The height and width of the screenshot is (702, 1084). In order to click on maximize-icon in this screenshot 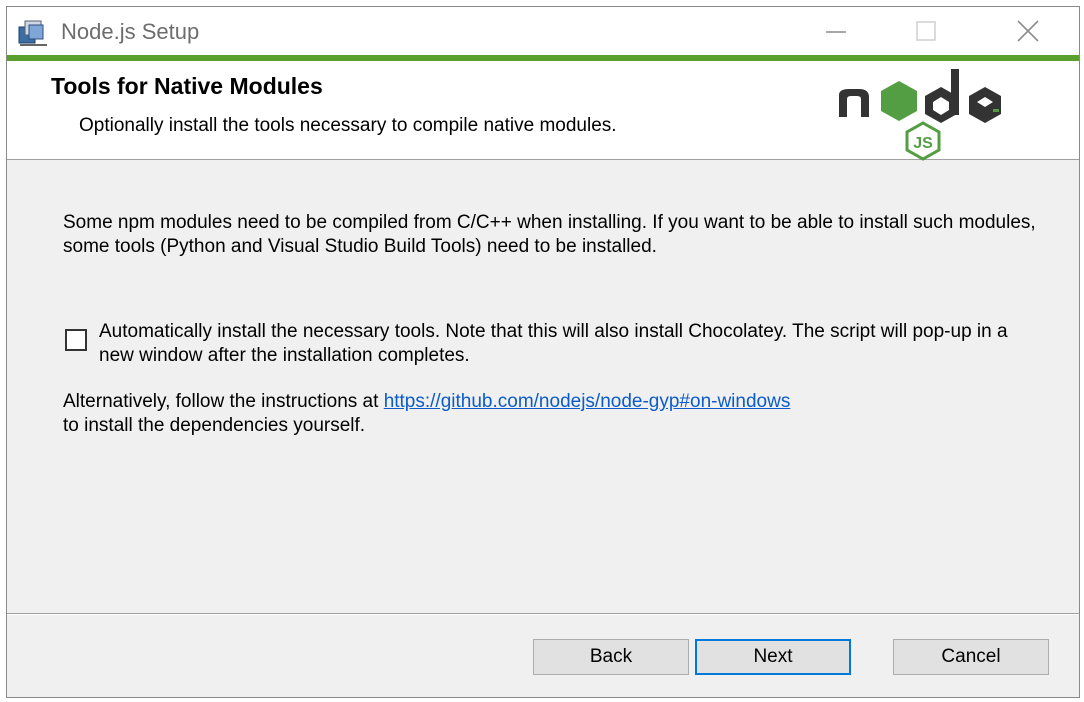, I will do `click(926, 31)`.